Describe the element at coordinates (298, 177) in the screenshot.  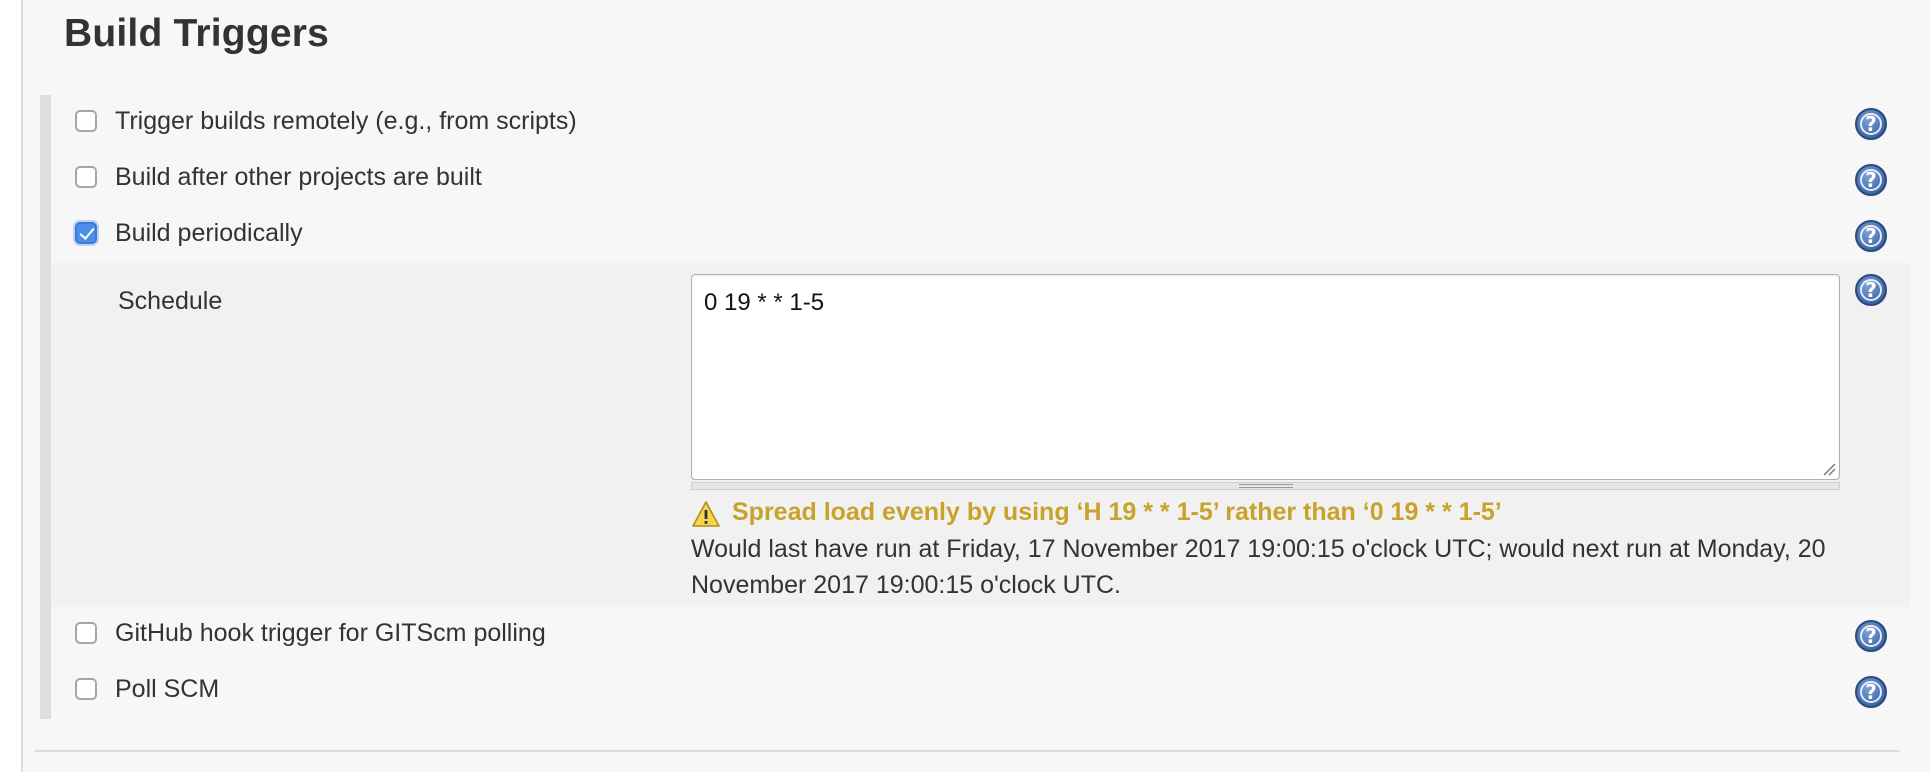
I see `build-after-other-label: Build after other projects are built` at that location.